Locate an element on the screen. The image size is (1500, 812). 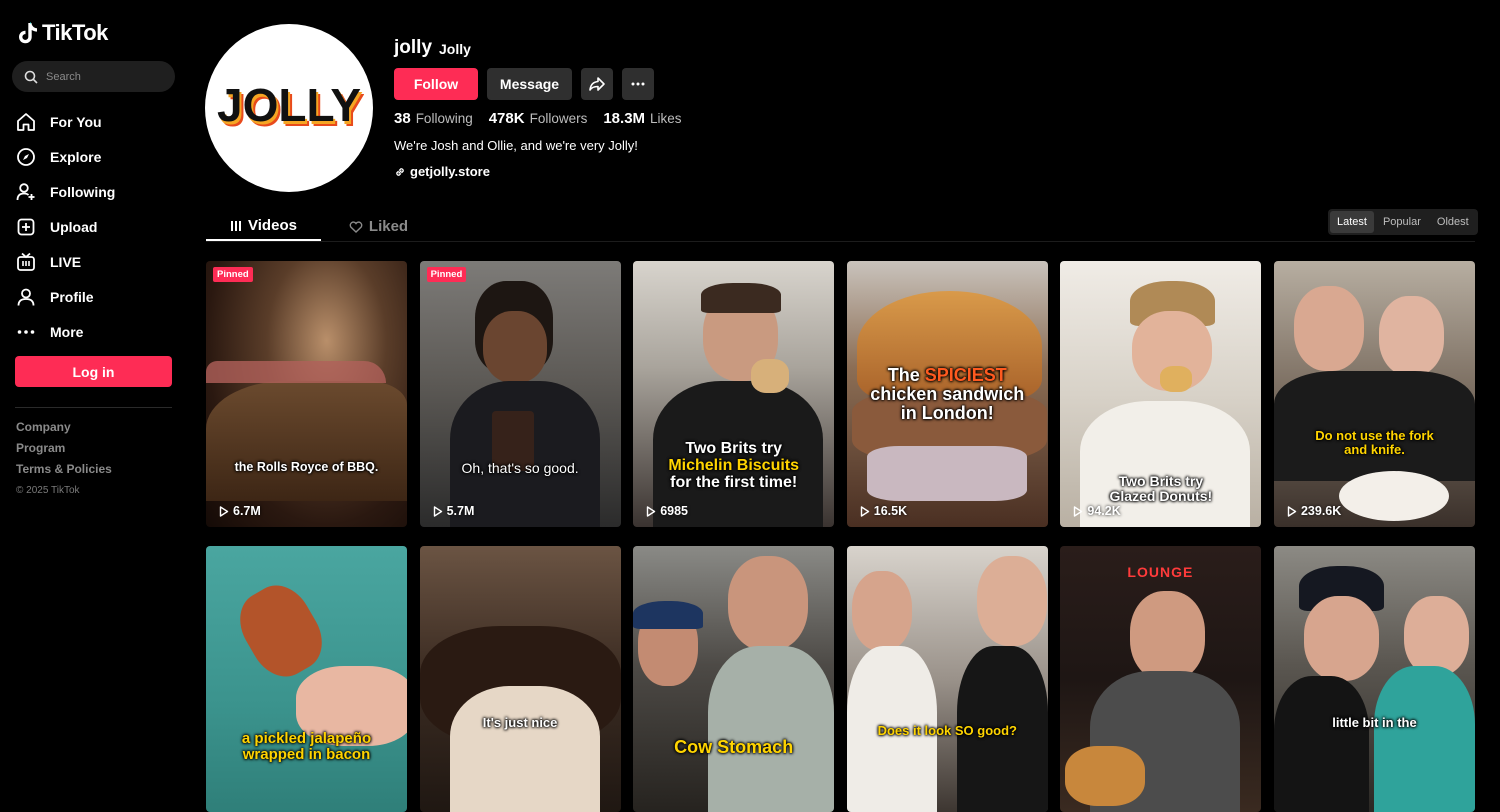
video-card: Two Brits try Glazed Donuts! 94.2K is located at coordinates (1161, 394).